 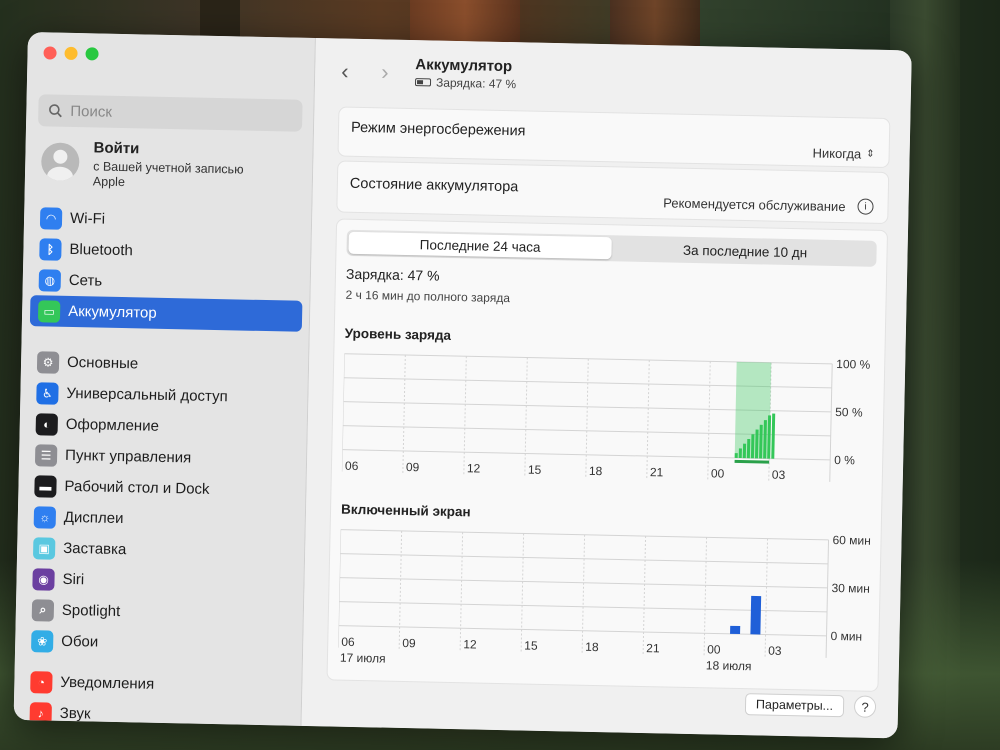 What do you see at coordinates (51, 218) in the screenshot?
I see `wifi-icon: ◠` at bounding box center [51, 218].